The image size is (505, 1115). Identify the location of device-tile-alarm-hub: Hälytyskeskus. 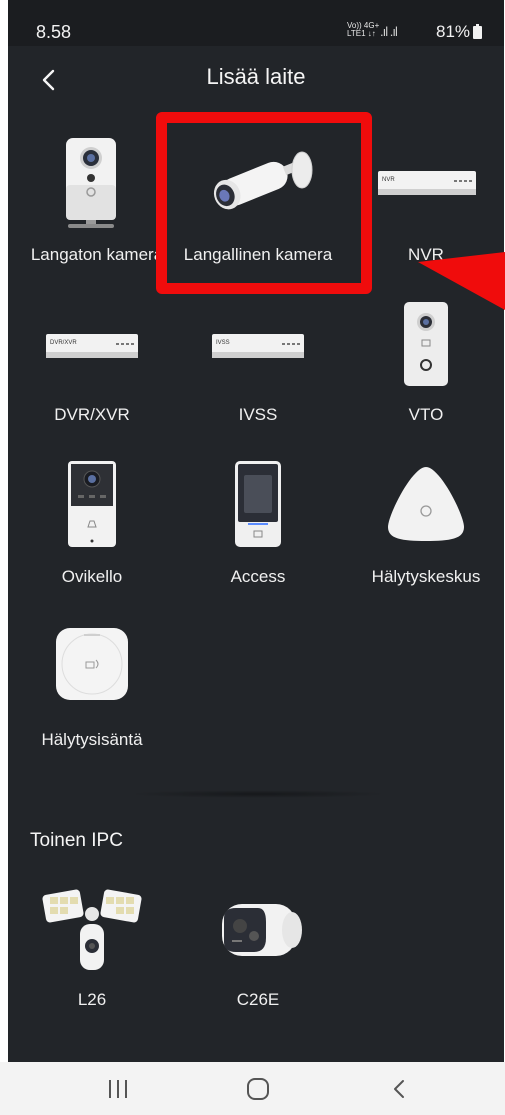
(423, 535).